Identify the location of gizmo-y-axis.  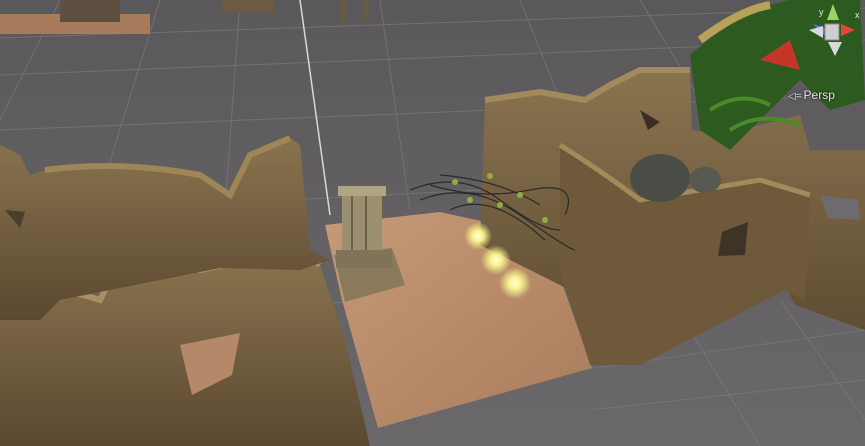
(833, 12).